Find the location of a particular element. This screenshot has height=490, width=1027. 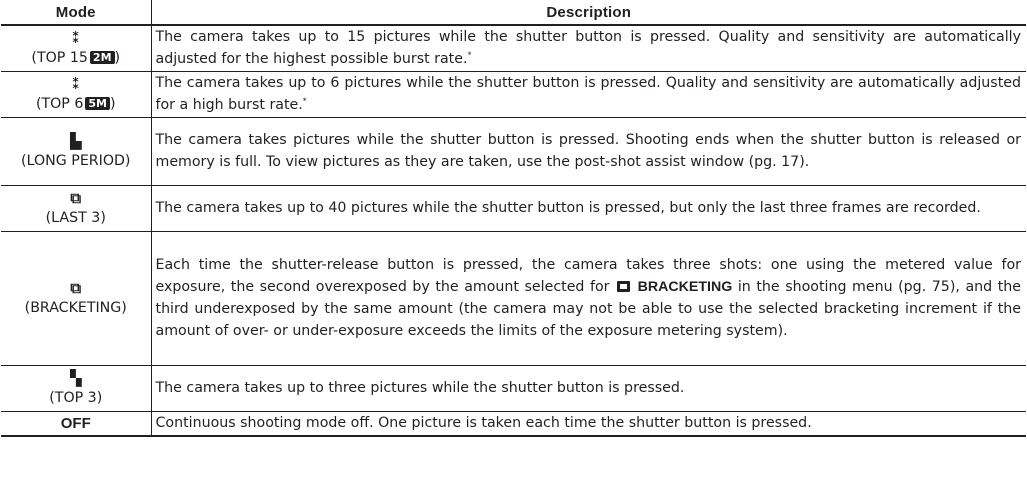

mode-label: OFF is located at coordinates (75, 423).